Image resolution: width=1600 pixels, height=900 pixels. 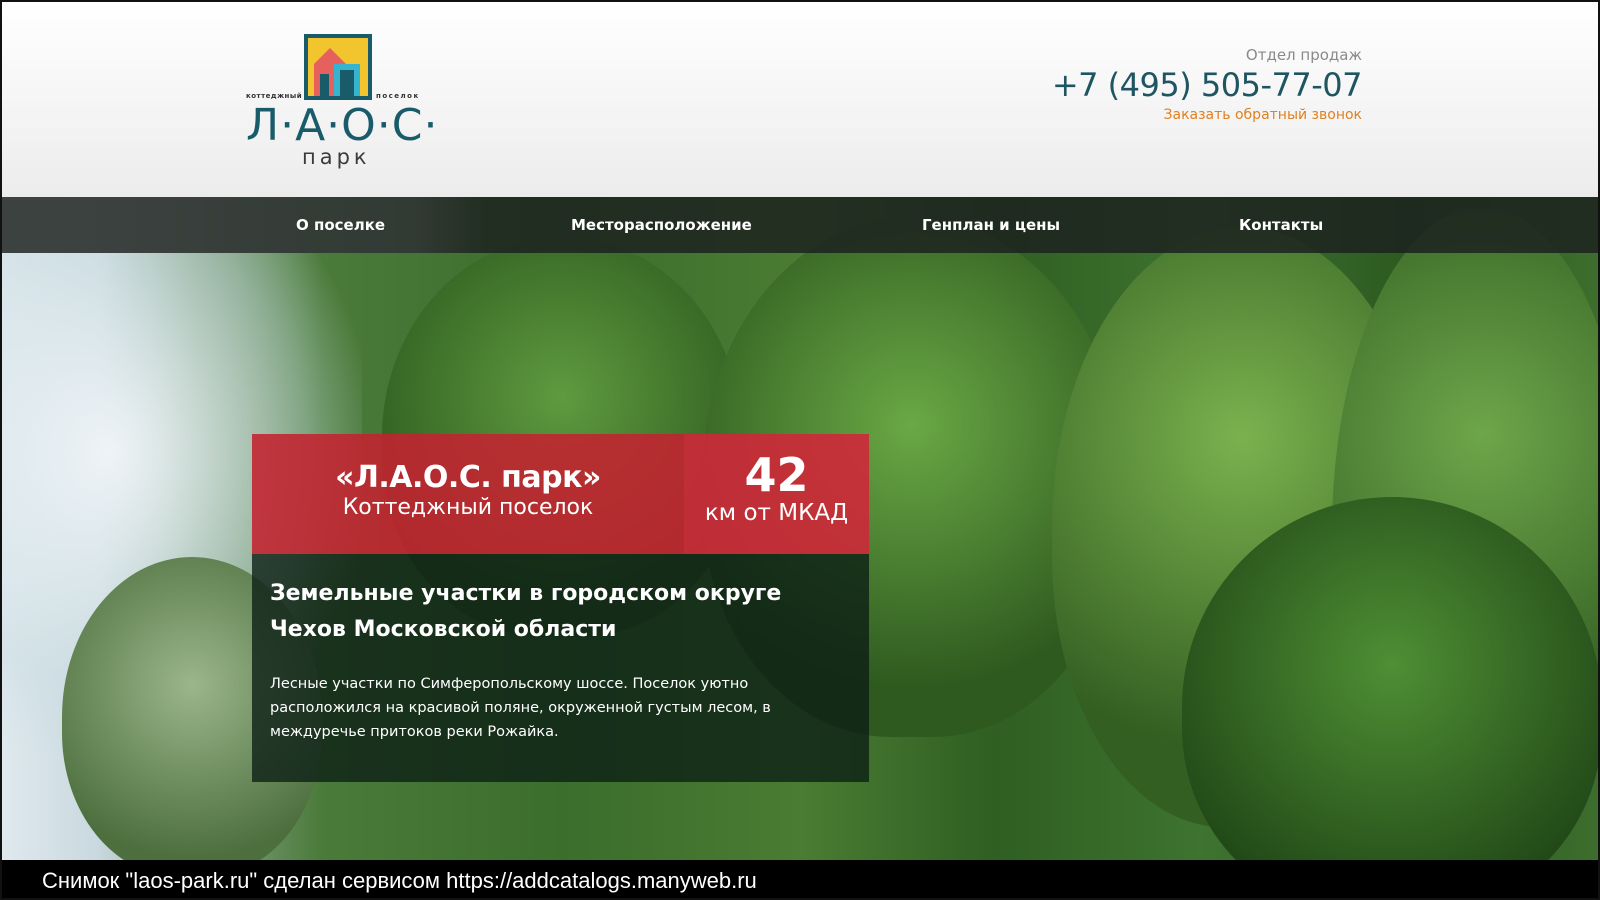 What do you see at coordinates (1207, 115) in the screenshot?
I see `callback-link: Заказать обратный звонок` at bounding box center [1207, 115].